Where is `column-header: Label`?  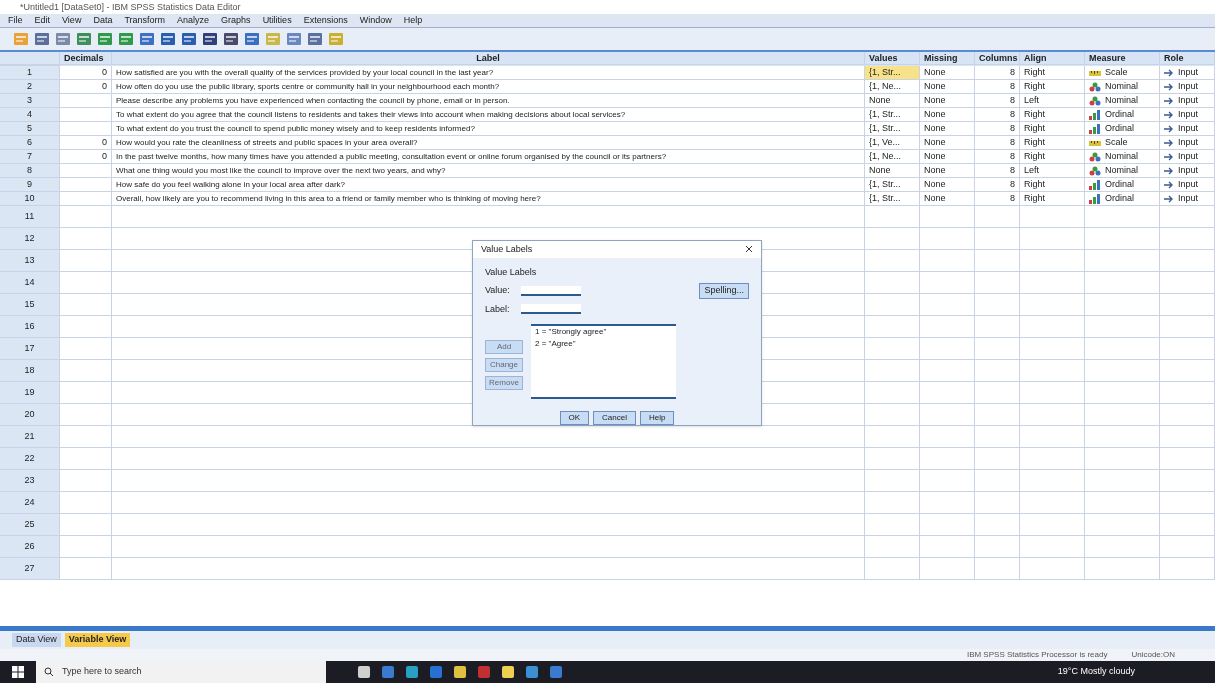
column-header: Label is located at coordinates (488, 58).